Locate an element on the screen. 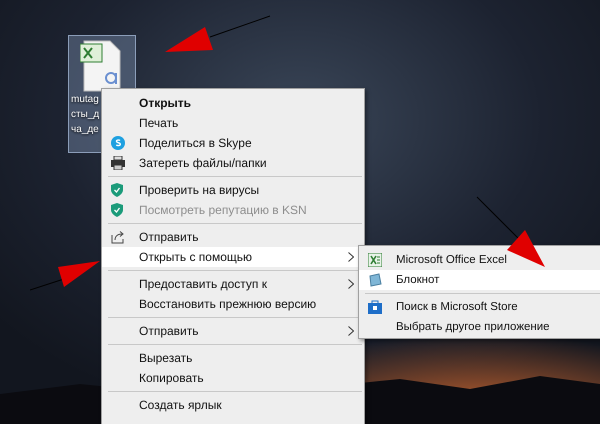 This screenshot has height=424, width=600. menu-item: Отправить is located at coordinates (233, 237).